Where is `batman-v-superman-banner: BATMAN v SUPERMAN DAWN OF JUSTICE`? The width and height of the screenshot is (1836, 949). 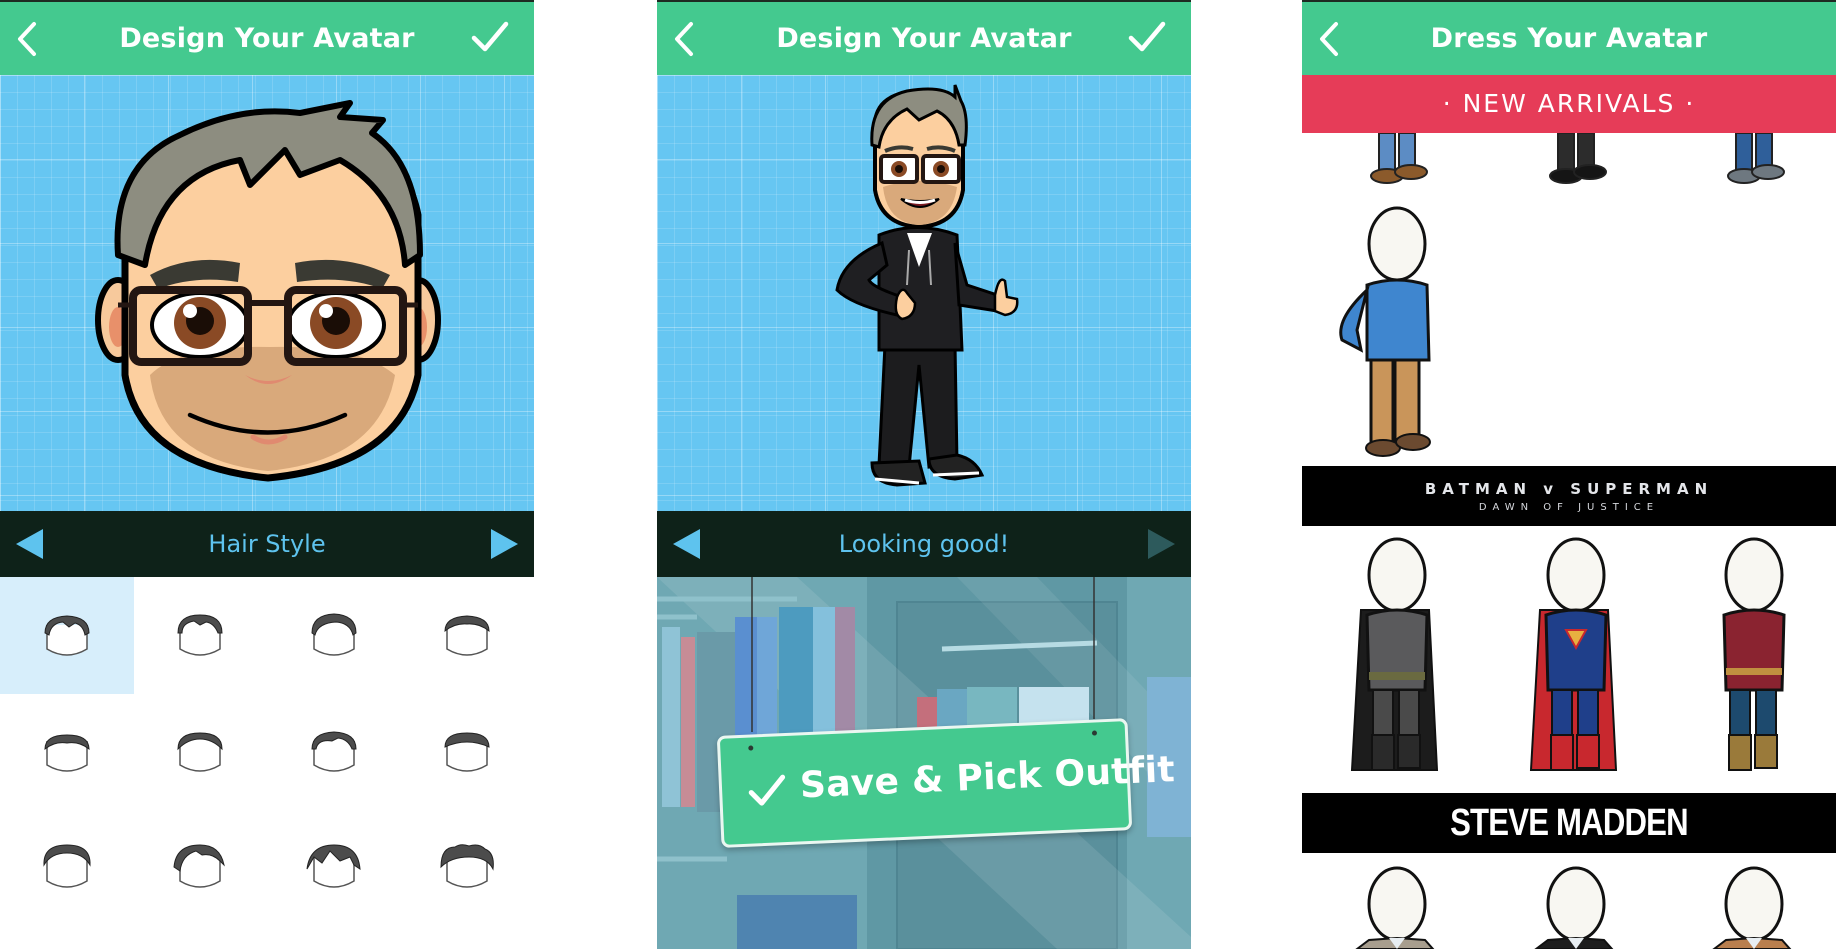 batman-v-superman-banner: BATMAN v SUPERMAN DAWN OF JUSTICE is located at coordinates (1569, 496).